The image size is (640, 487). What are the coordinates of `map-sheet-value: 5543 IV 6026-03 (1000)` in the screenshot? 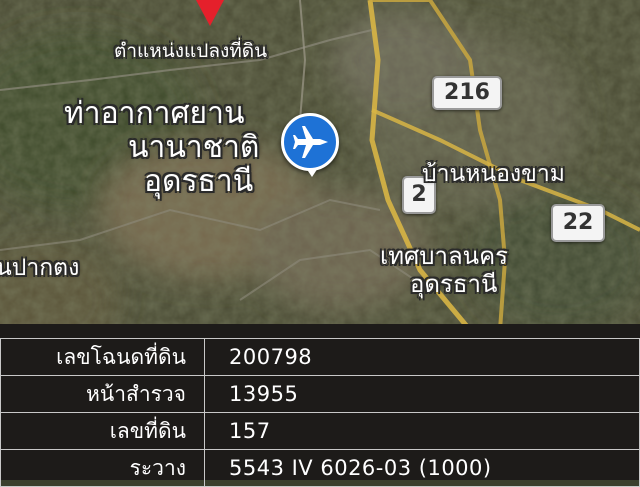 It's located at (422, 468).